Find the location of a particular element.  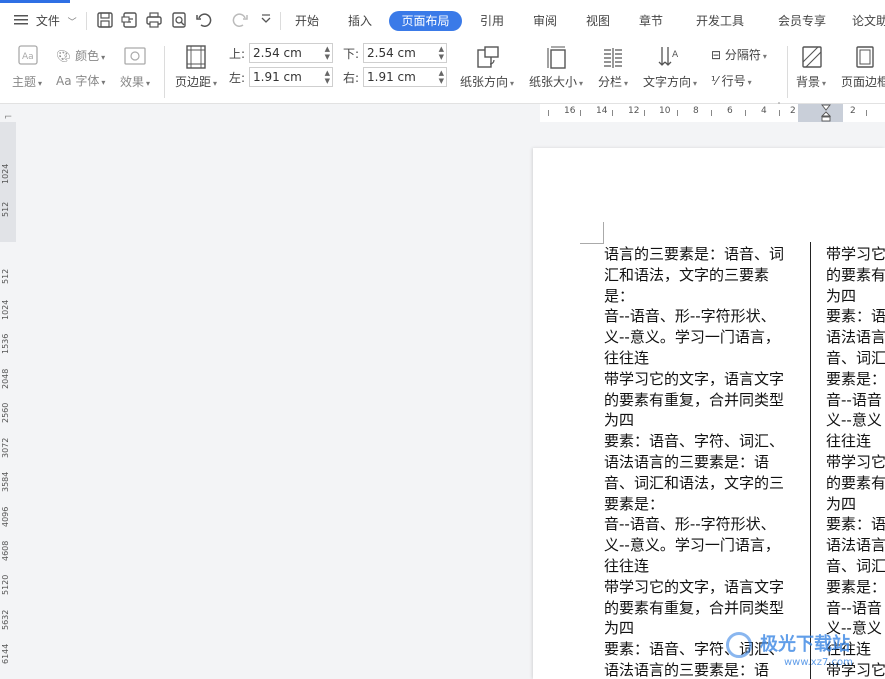

effect-button: 效果 ▾ is located at coordinates (135, 81).